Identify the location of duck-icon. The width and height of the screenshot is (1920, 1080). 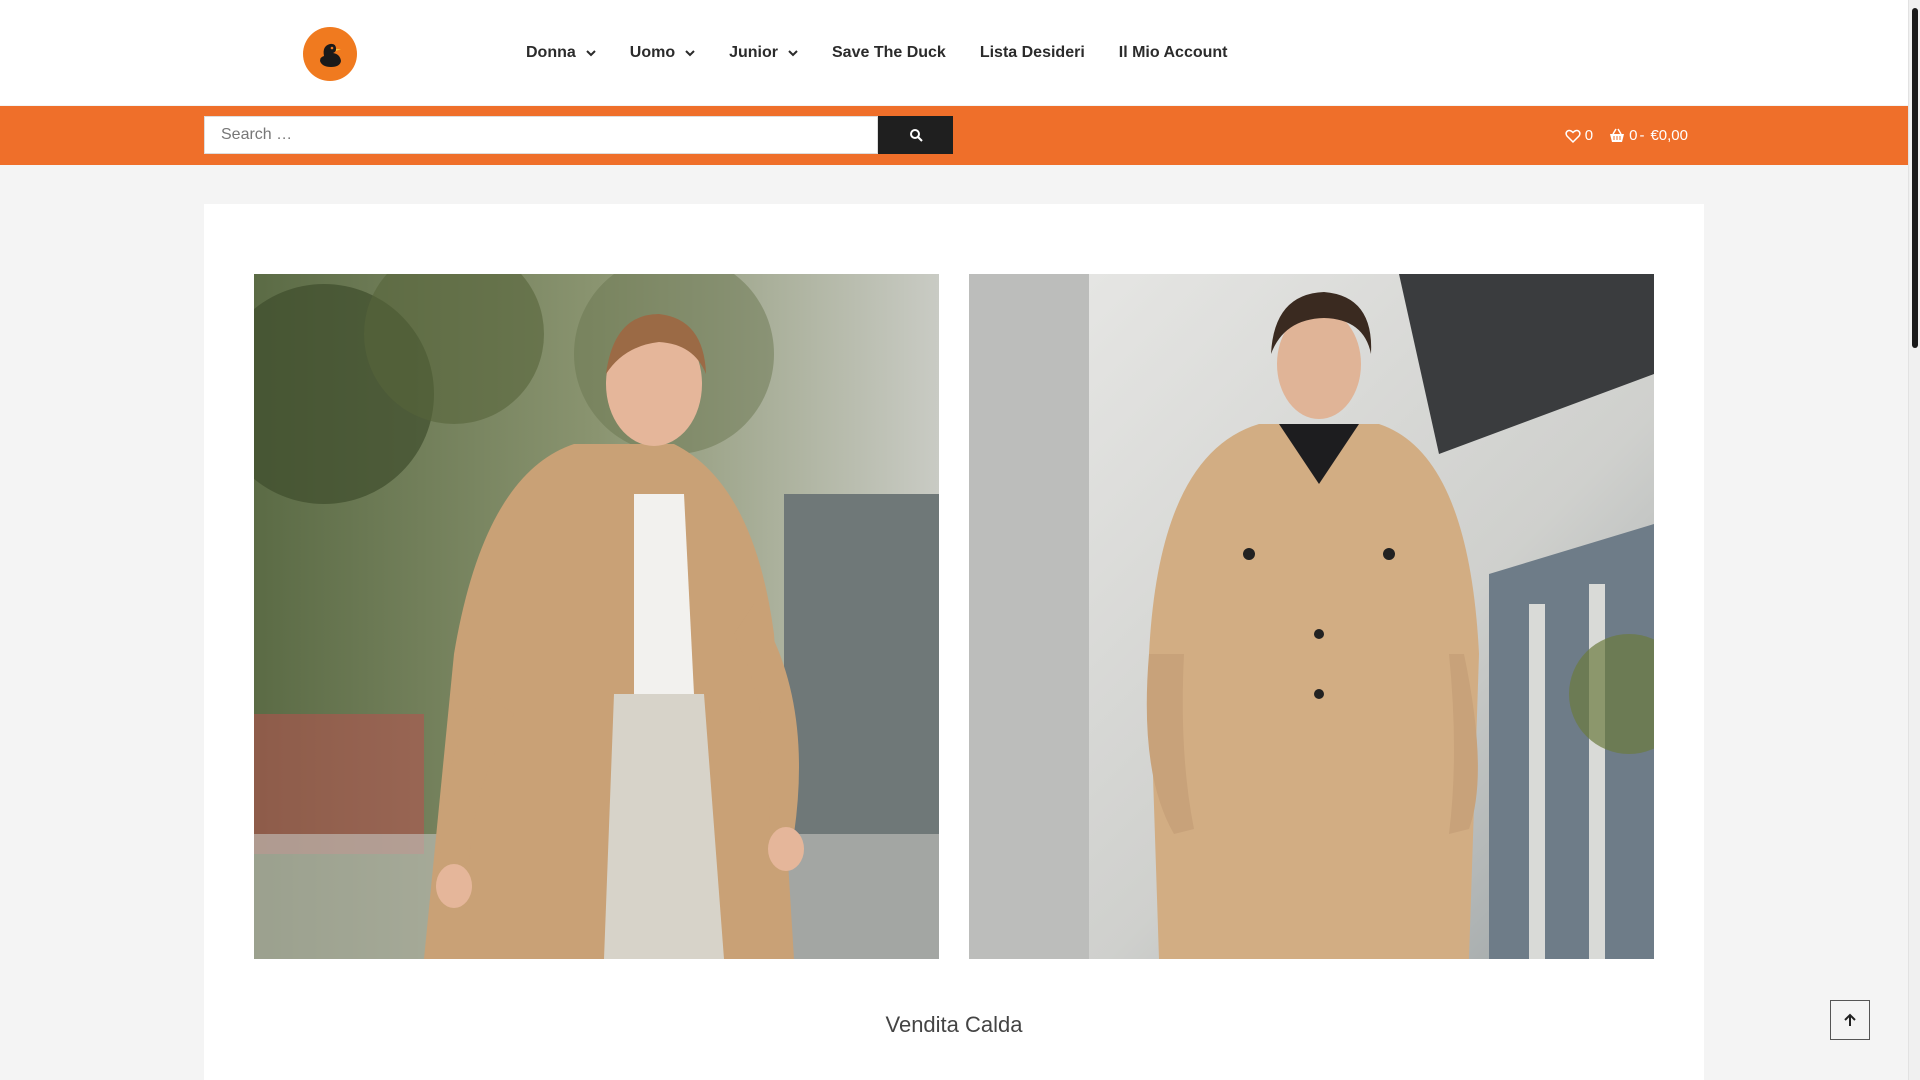
(330, 55).